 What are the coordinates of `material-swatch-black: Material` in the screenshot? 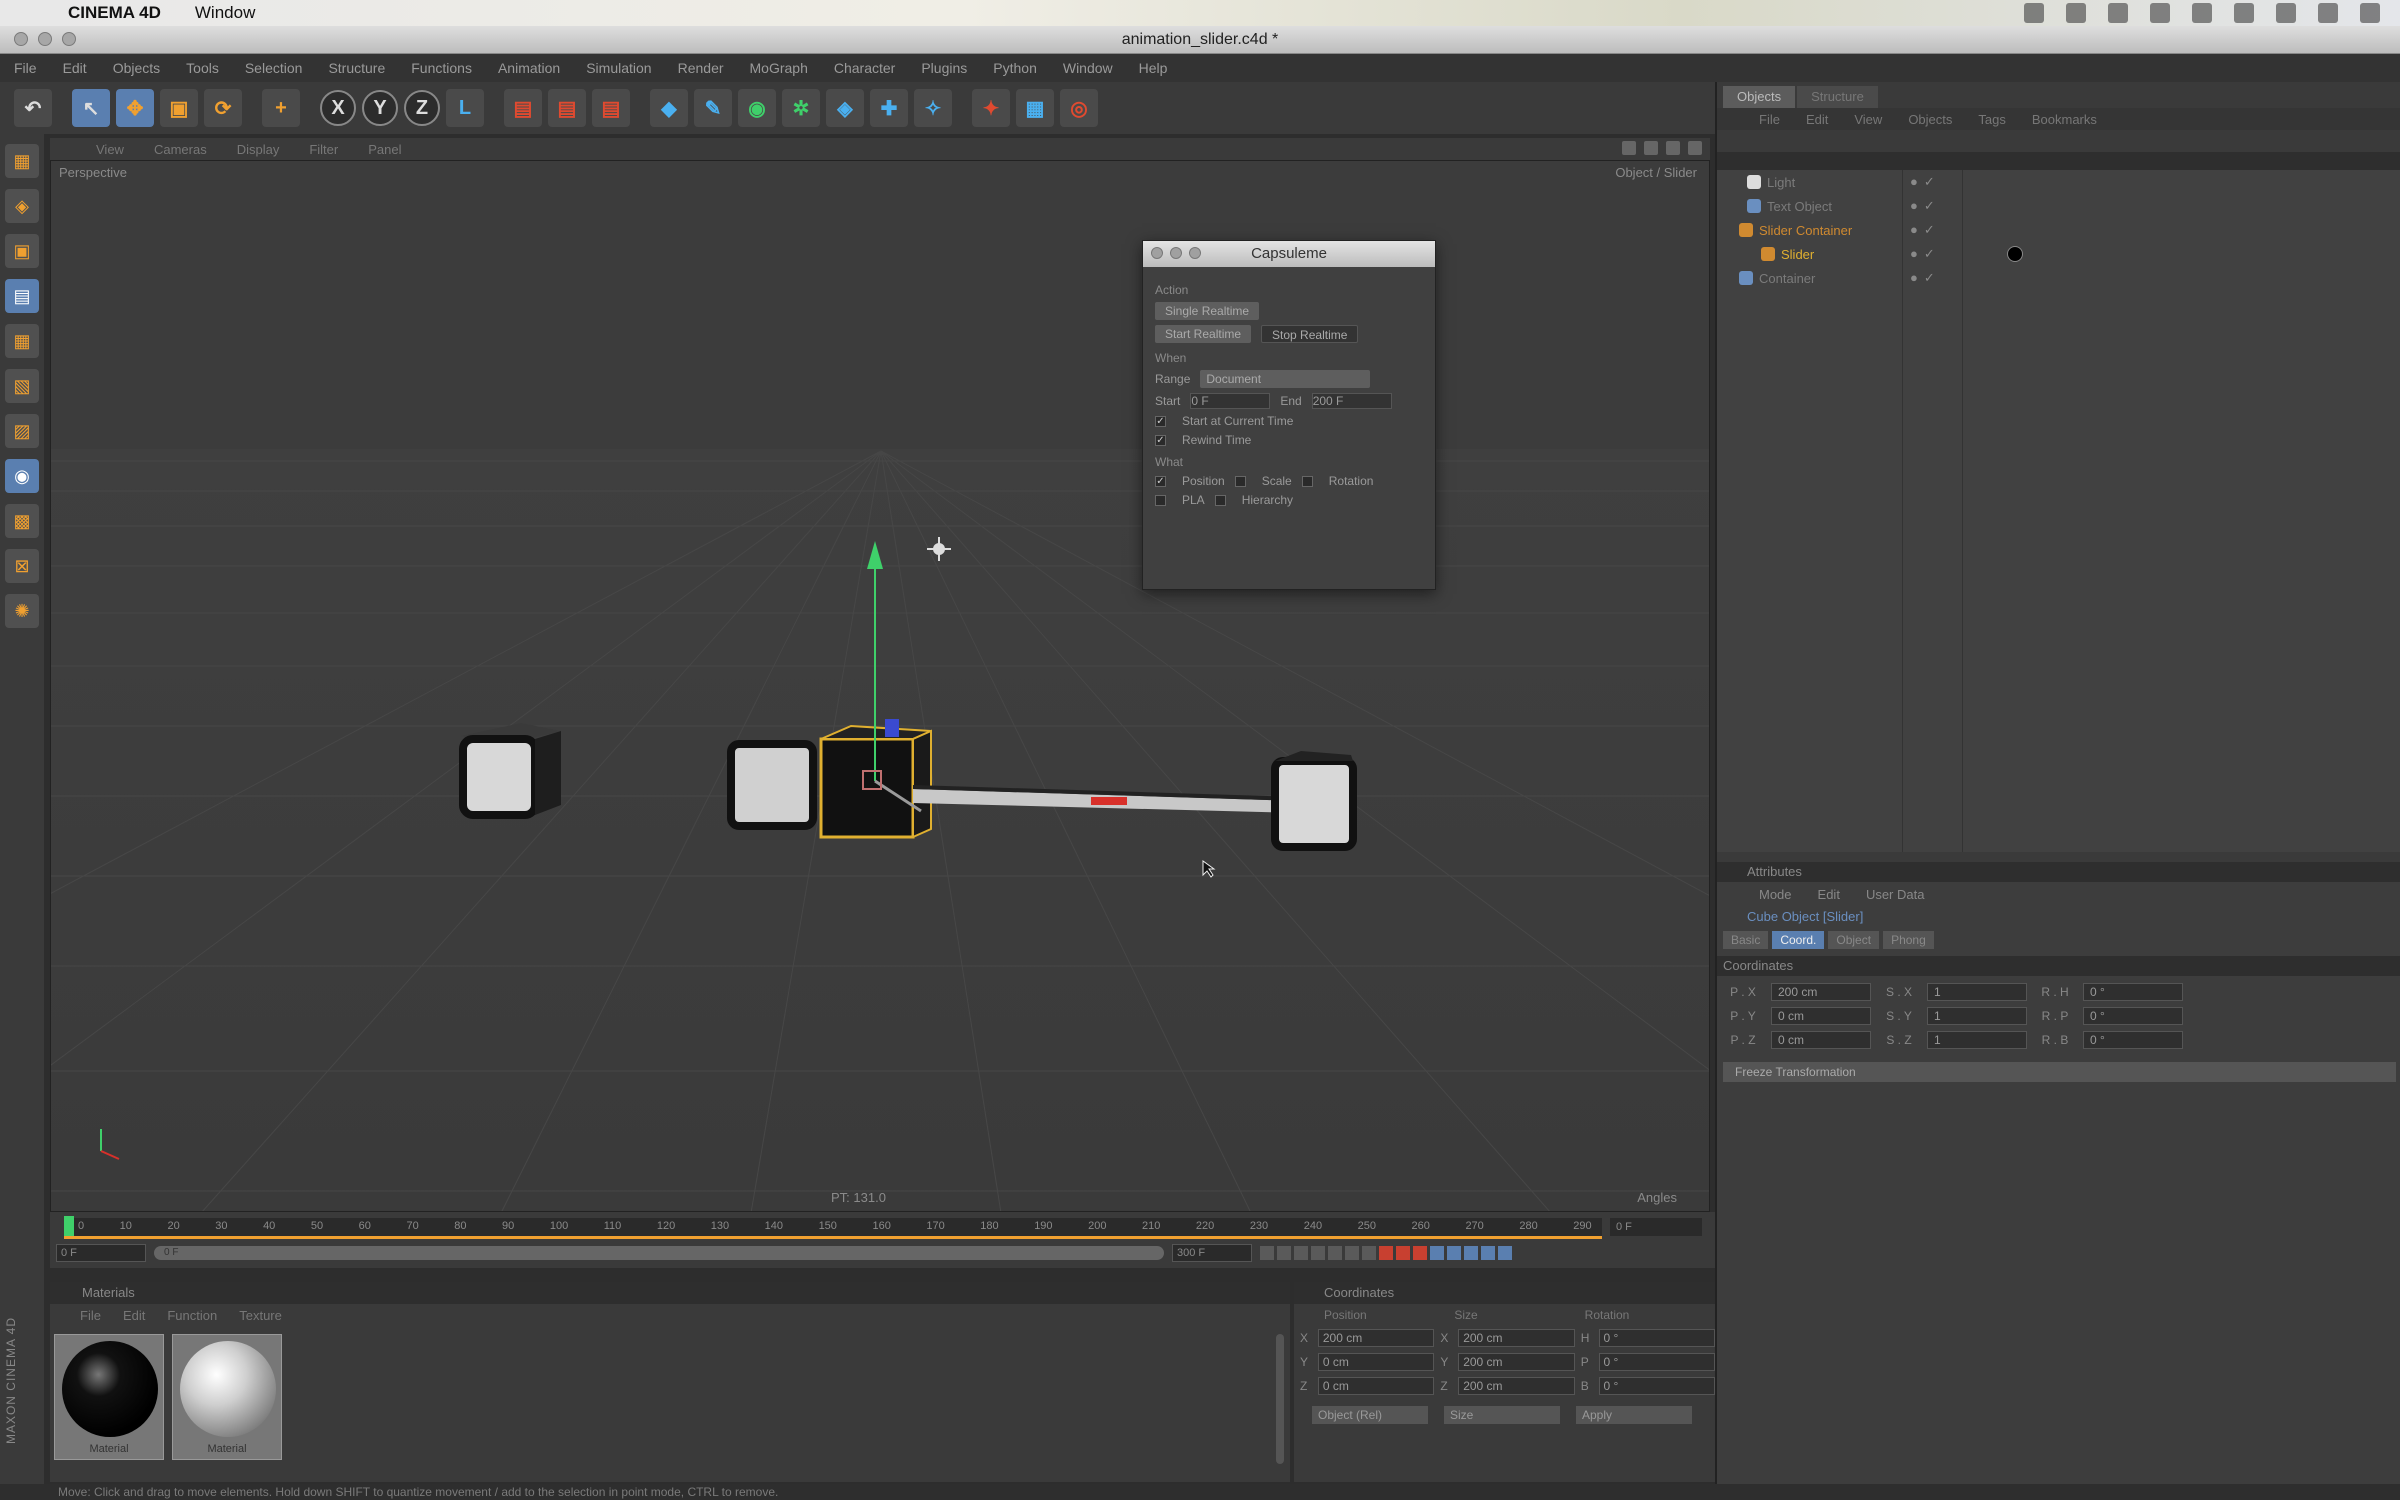 It's located at (109, 1397).